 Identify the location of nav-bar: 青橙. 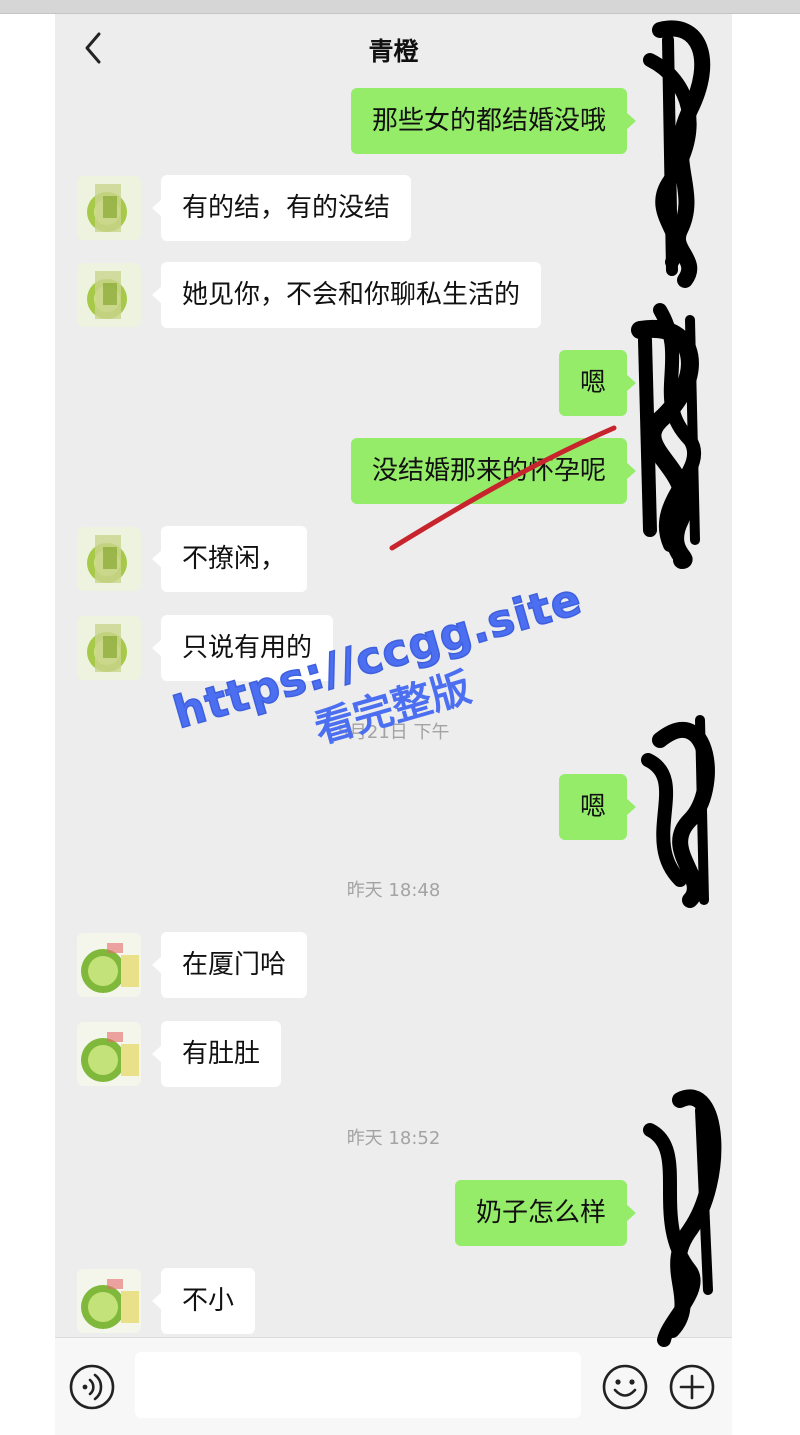
(393, 48).